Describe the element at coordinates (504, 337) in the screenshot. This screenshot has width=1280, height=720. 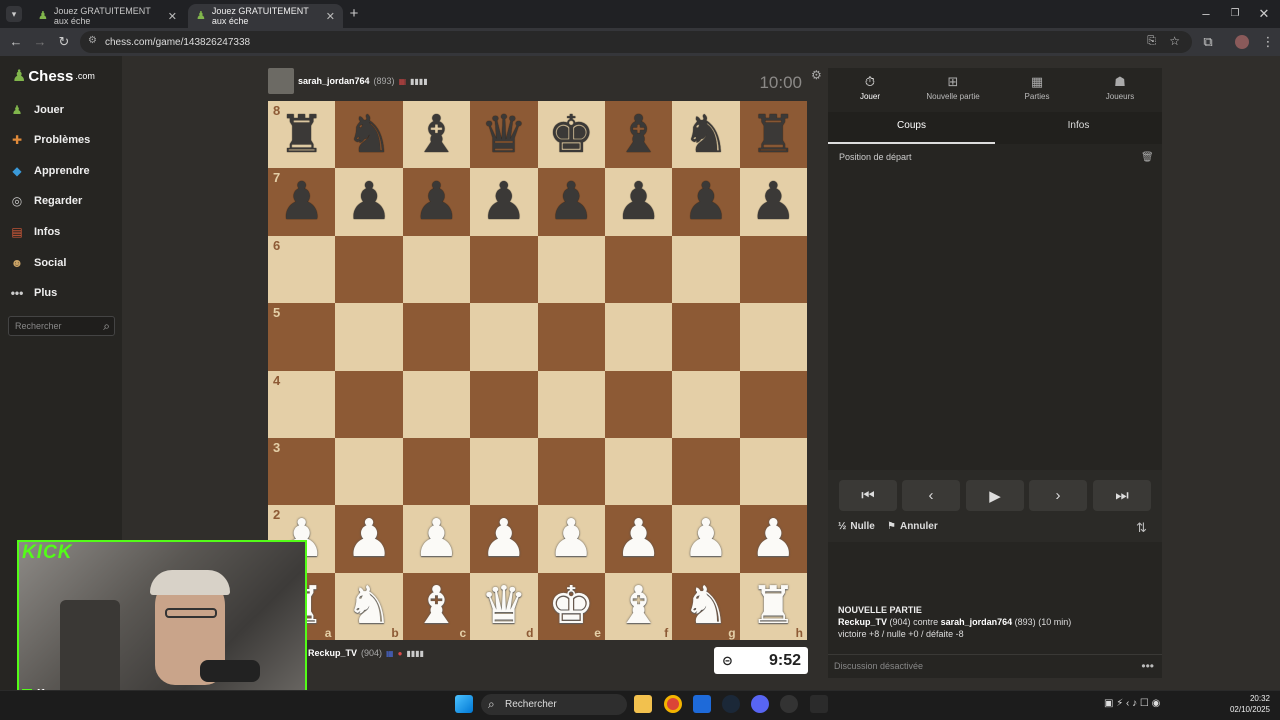
I see `board-square-d5` at that location.